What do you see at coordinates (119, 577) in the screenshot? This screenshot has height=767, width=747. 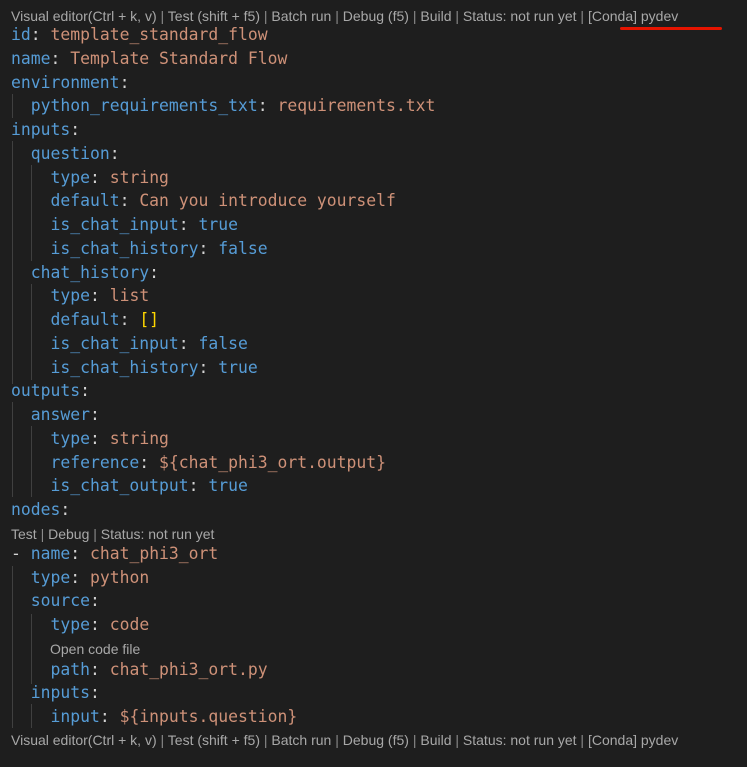 I see `yaml-value: python` at bounding box center [119, 577].